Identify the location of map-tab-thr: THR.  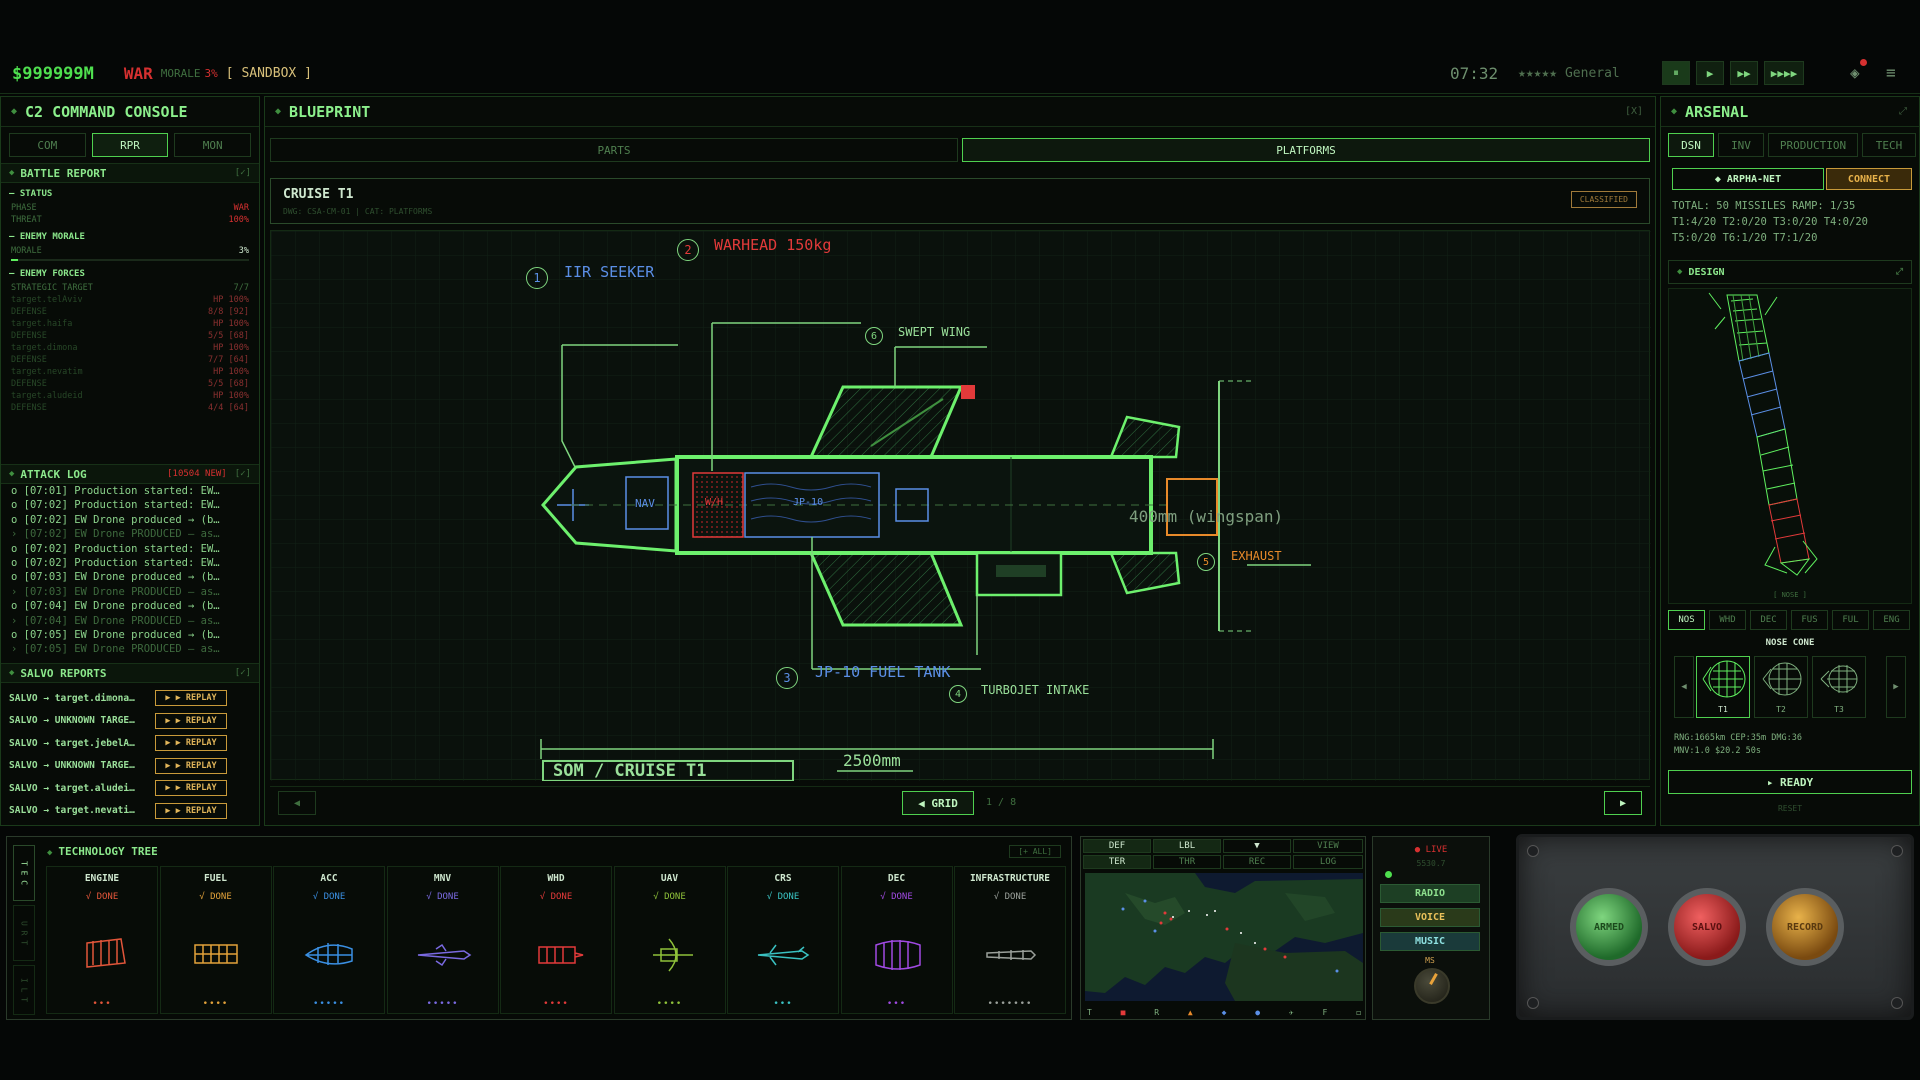
(1187, 862).